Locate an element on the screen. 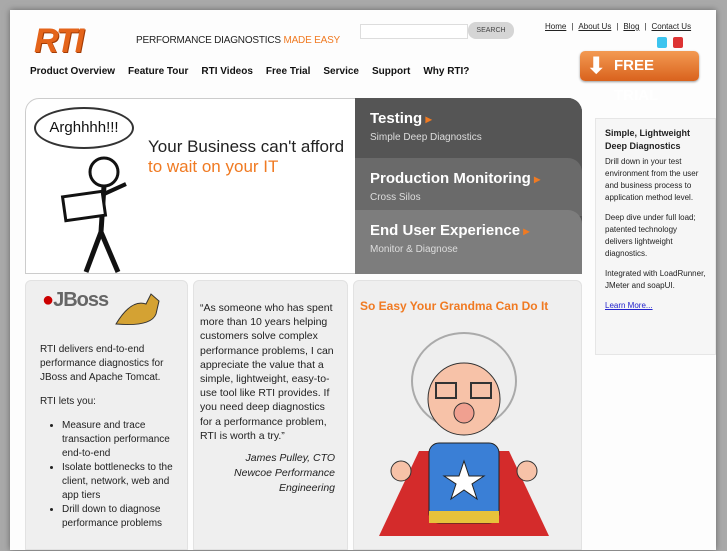 Image resolution: width=727 pixels, height=551 pixels. testimonial-author: James Pulley, CTO is located at coordinates (290, 458).